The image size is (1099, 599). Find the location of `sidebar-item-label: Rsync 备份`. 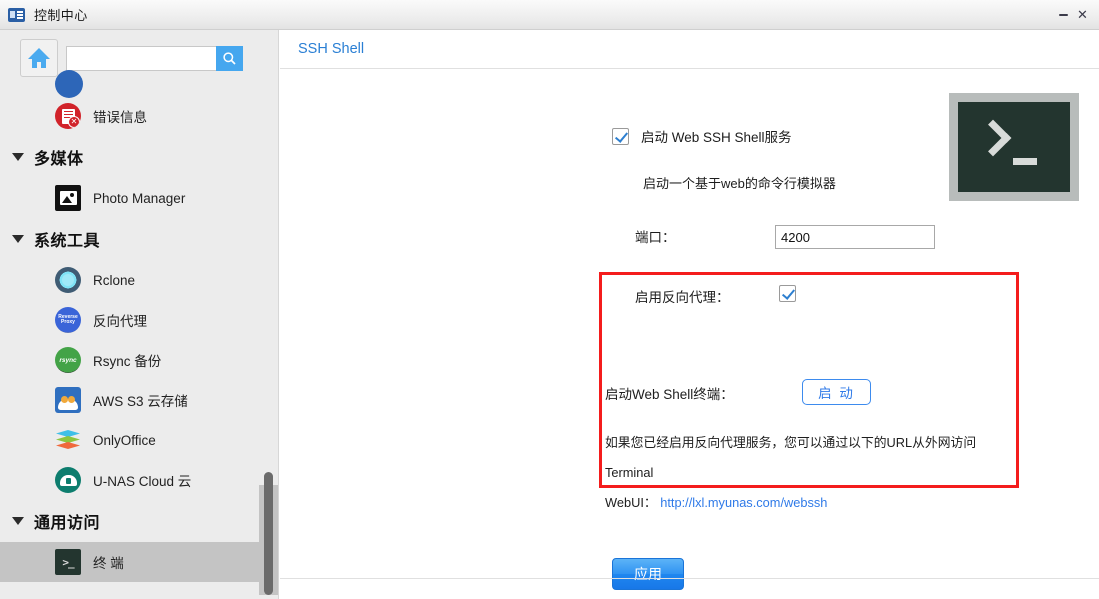

sidebar-item-label: Rsync 备份 is located at coordinates (127, 361).